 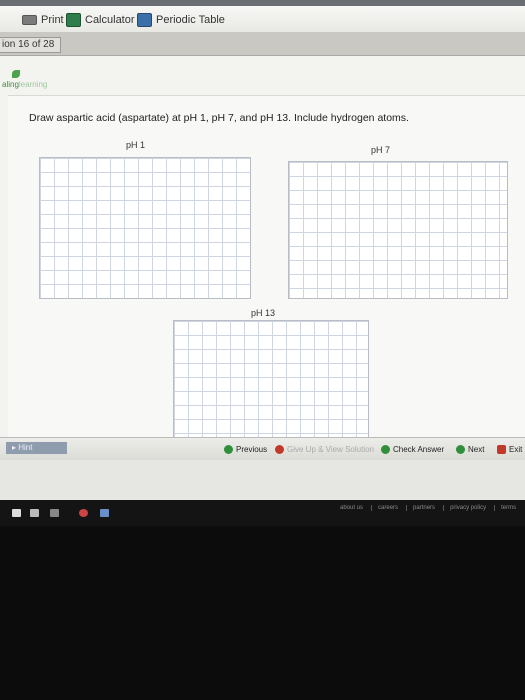 What do you see at coordinates (501, 449) in the screenshot?
I see `exit-icon` at bounding box center [501, 449].